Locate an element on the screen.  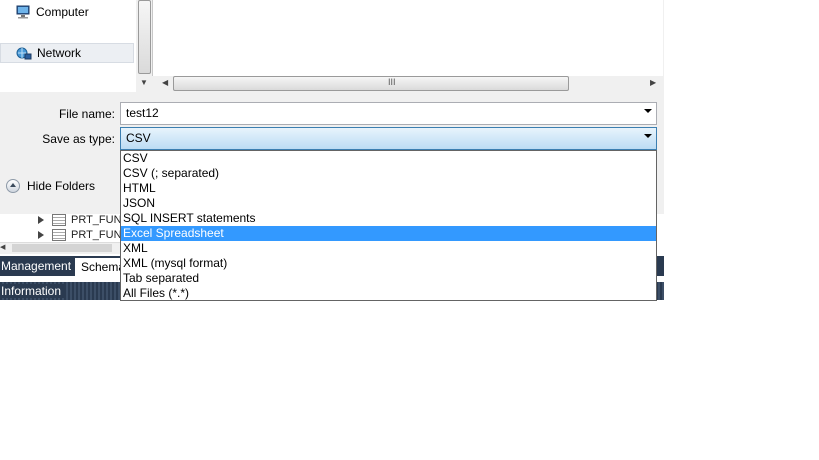
save-as-type-label: Save as type: is located at coordinates (78, 139).